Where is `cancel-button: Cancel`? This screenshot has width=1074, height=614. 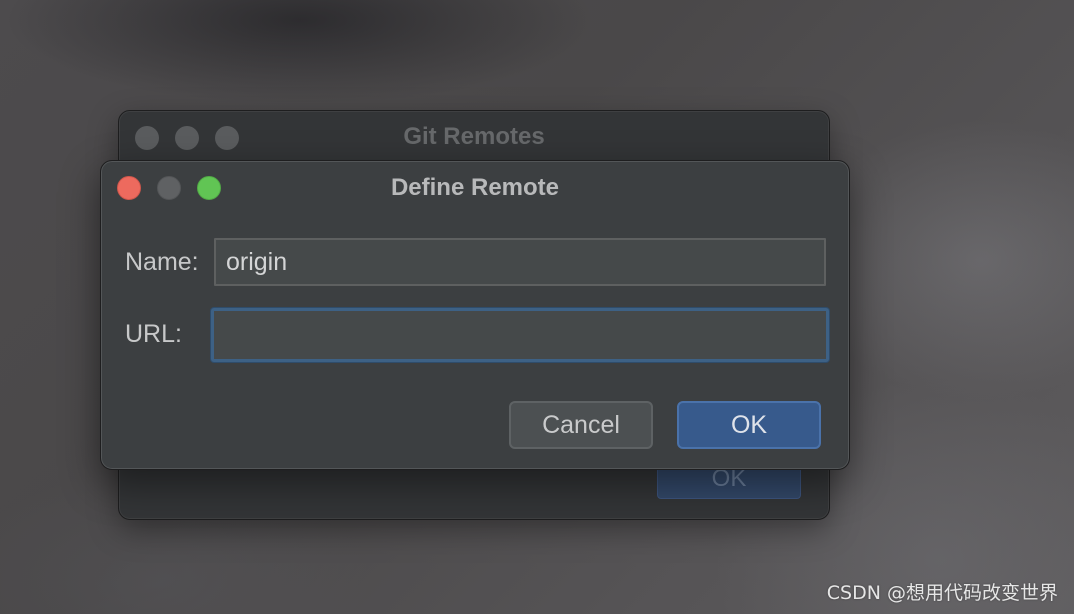
cancel-button: Cancel is located at coordinates (581, 425).